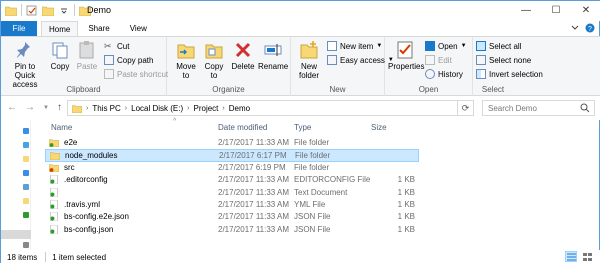 Image resolution: width=600 pixels, height=264 pixels. Describe the element at coordinates (242, 127) in the screenshot. I see `column-header-date: Date modified` at that location.